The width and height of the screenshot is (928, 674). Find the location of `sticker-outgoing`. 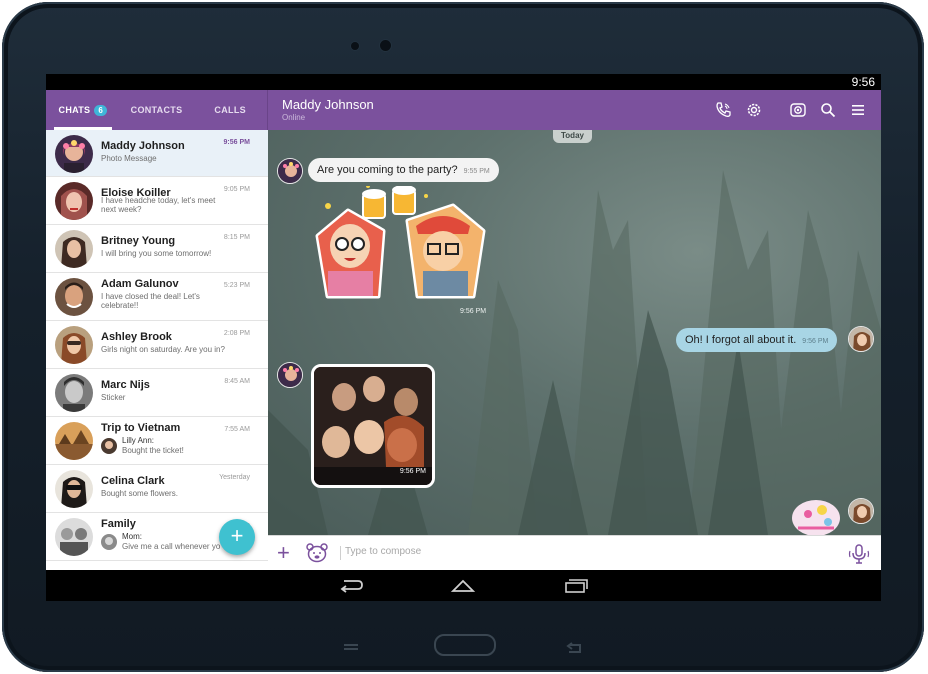

sticker-outgoing is located at coordinates (816, 512).